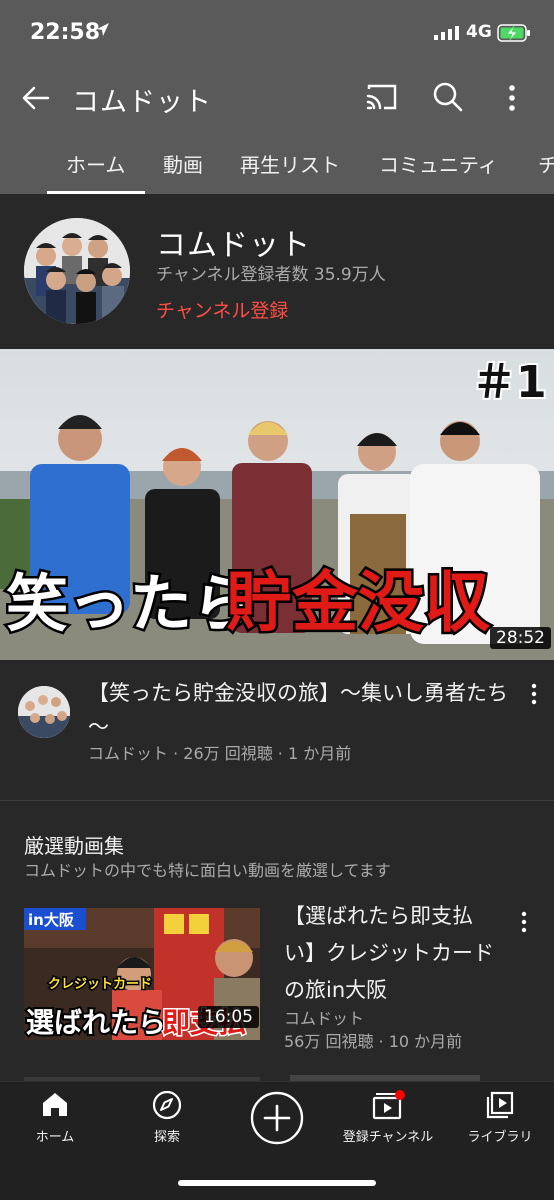 This screenshot has height=1200, width=554. What do you see at coordinates (167, 1122) in the screenshot?
I see `nav-explore: 探索` at bounding box center [167, 1122].